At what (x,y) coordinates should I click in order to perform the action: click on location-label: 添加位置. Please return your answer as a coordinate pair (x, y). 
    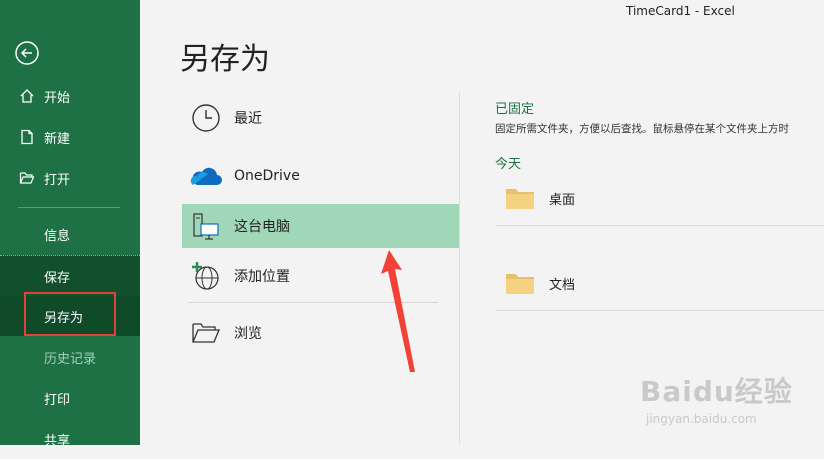
    Looking at the image, I should click on (262, 277).